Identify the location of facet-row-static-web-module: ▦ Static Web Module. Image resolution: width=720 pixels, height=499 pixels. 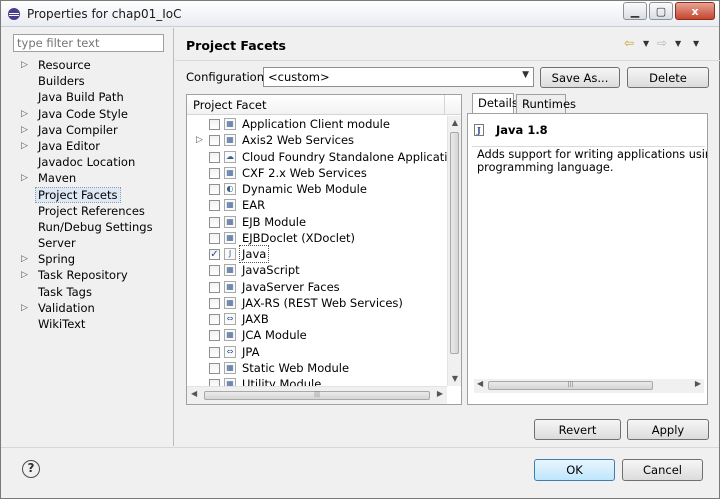
(317, 368).